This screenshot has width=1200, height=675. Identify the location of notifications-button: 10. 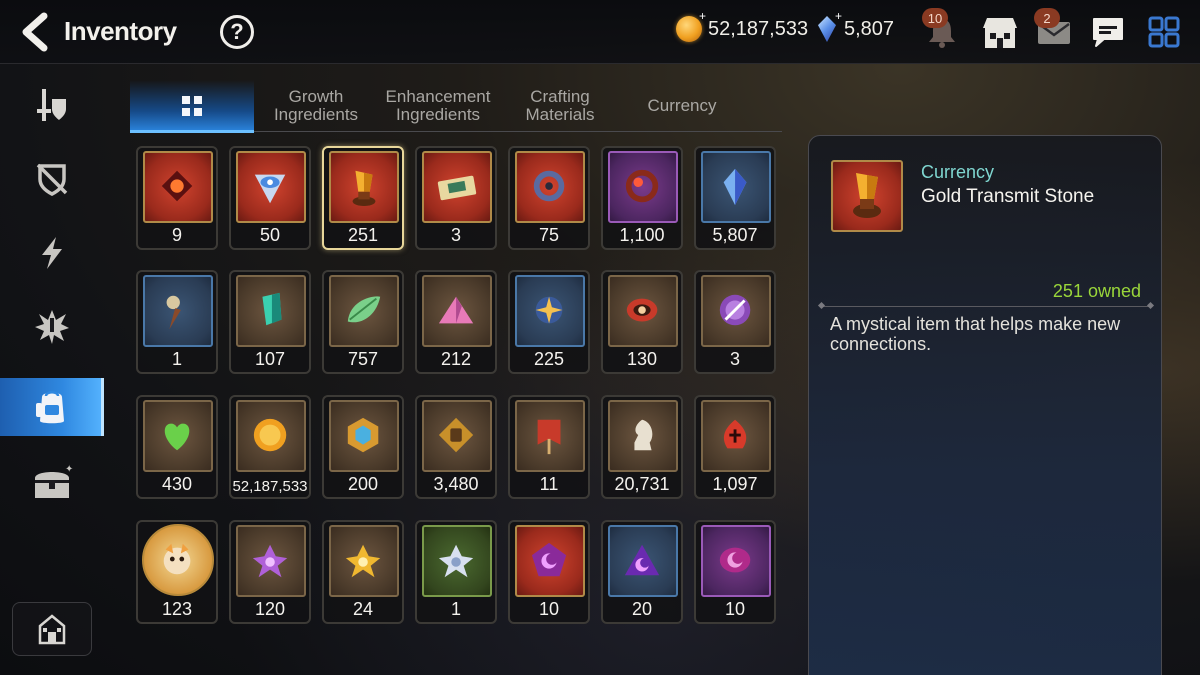
(942, 30).